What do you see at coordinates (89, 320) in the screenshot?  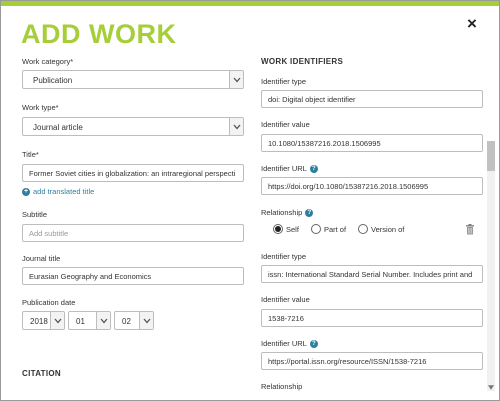 I see `month-select: 01` at bounding box center [89, 320].